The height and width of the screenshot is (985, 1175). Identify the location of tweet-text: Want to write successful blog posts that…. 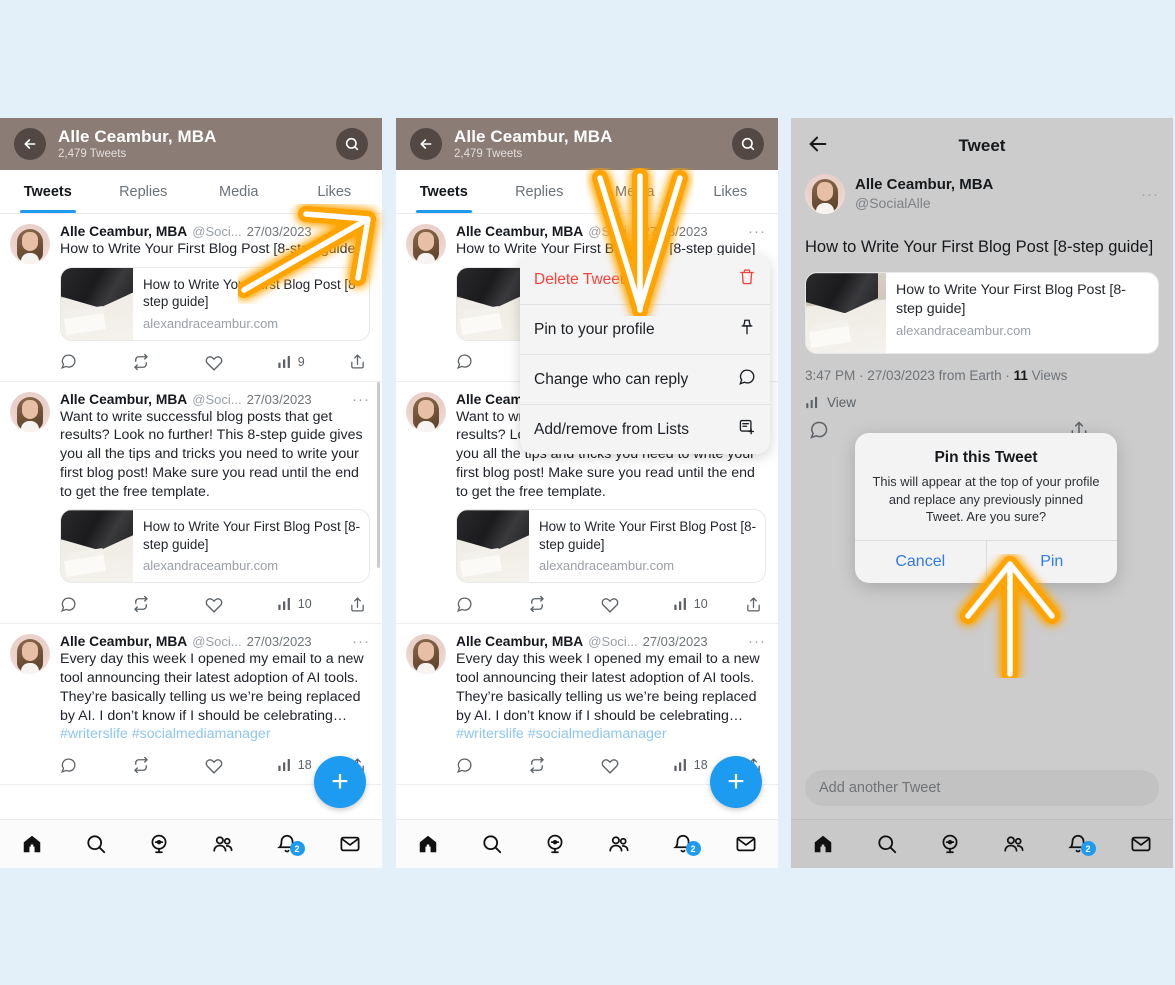
(211, 454).